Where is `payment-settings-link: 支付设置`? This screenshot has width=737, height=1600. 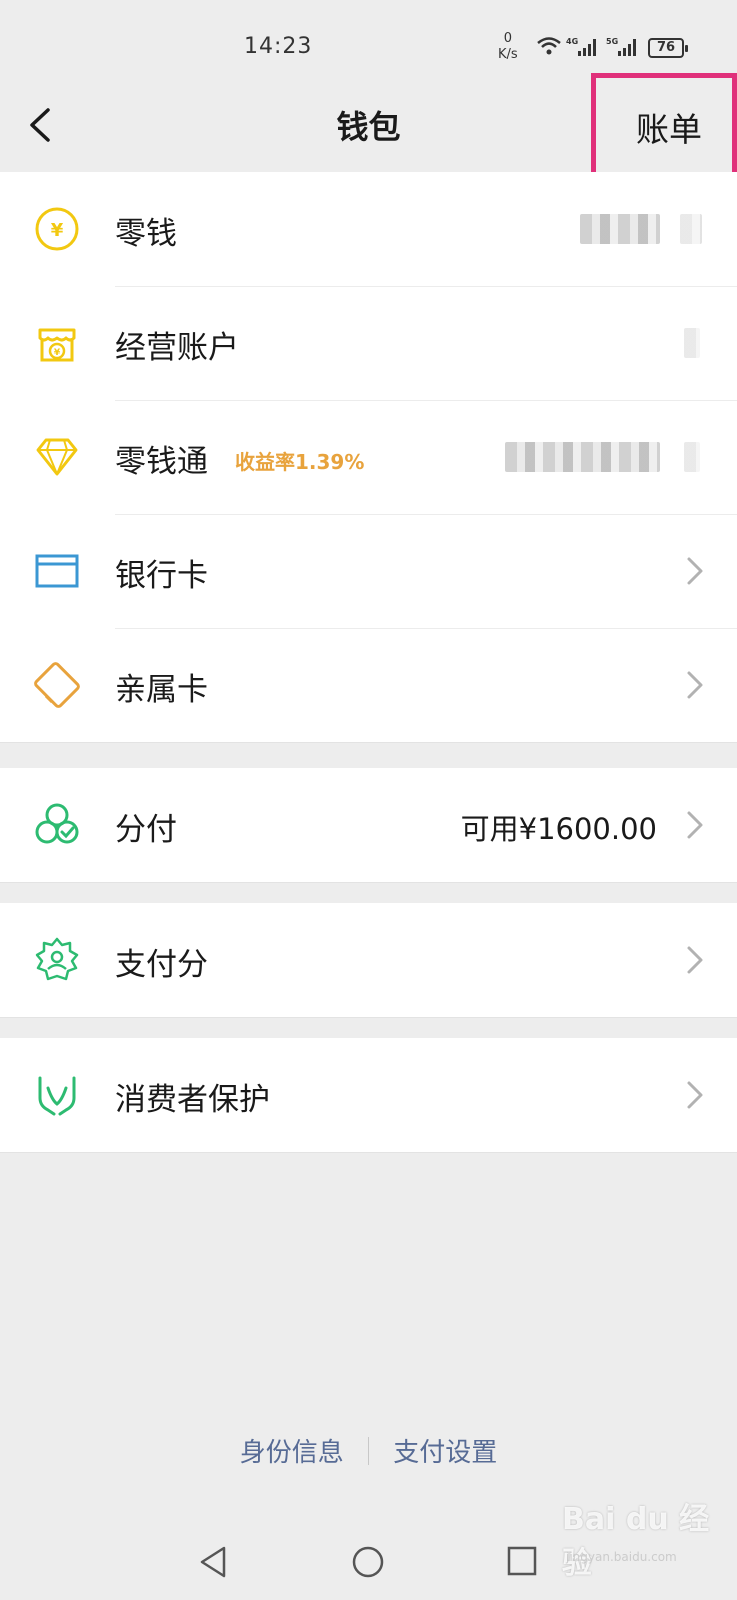 payment-settings-link: 支付设置 is located at coordinates (445, 1450).